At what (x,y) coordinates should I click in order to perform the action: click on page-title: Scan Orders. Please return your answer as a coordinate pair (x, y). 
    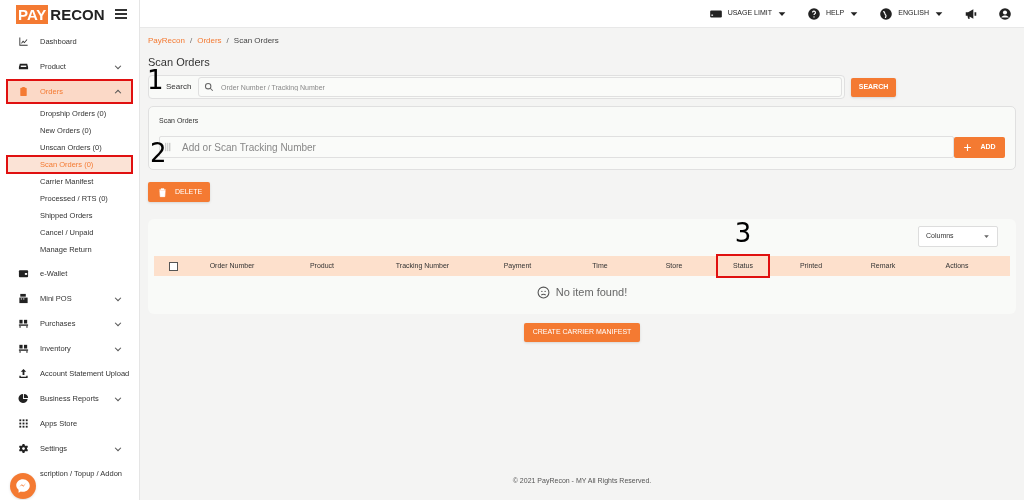
    Looking at the image, I should click on (179, 62).